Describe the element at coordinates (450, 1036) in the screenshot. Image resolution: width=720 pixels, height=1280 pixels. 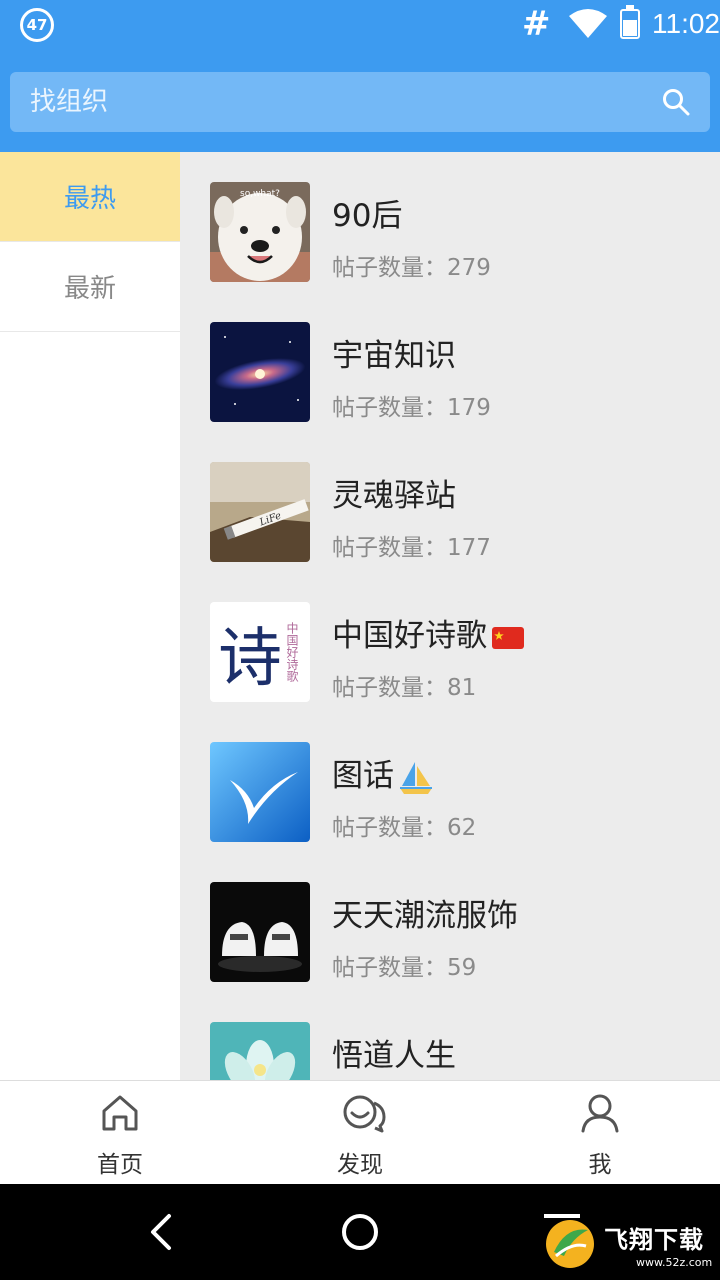
I see `list-item: 悟道人生` at that location.